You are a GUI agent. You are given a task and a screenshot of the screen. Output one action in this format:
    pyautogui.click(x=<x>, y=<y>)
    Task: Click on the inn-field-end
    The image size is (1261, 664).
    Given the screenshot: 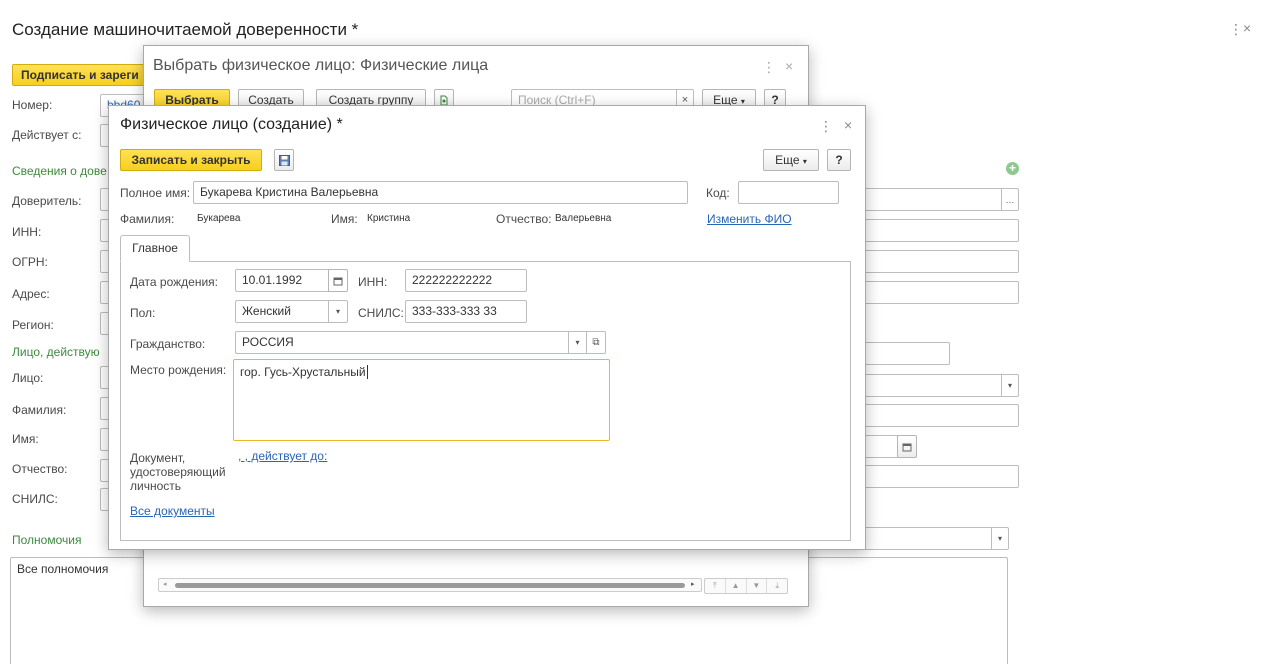 What is the action you would take?
    pyautogui.click(x=942, y=230)
    